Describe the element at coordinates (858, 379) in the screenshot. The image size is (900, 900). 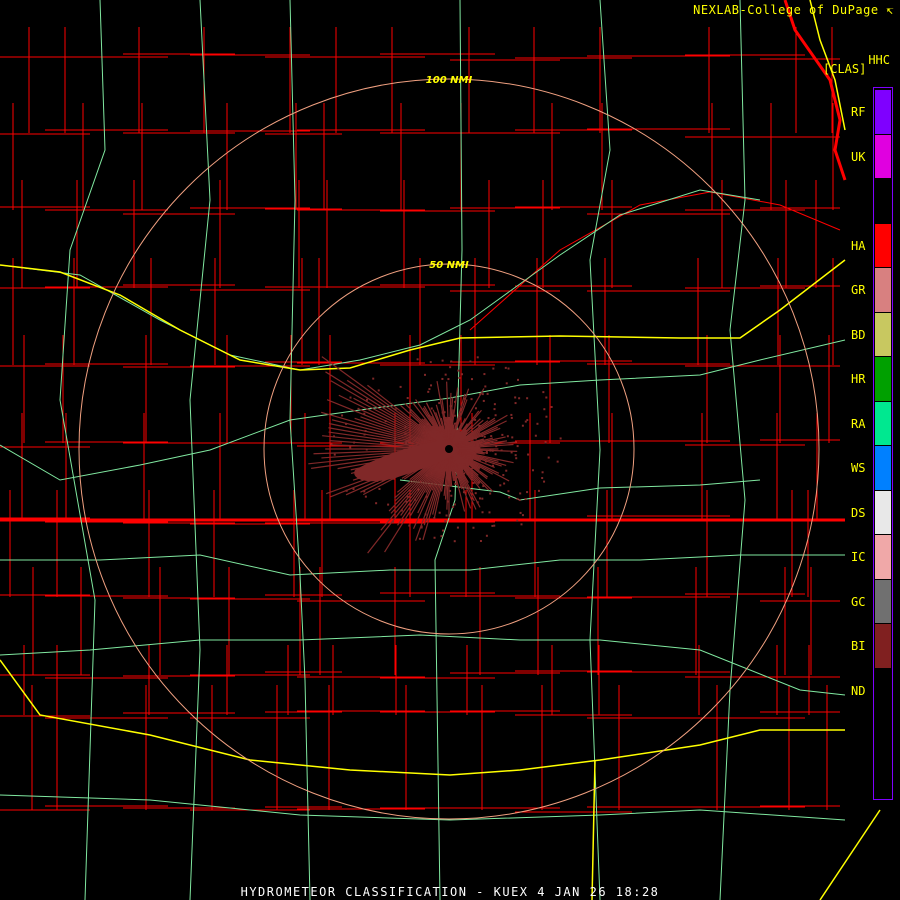
I see `legend-label-hr: HR` at that location.